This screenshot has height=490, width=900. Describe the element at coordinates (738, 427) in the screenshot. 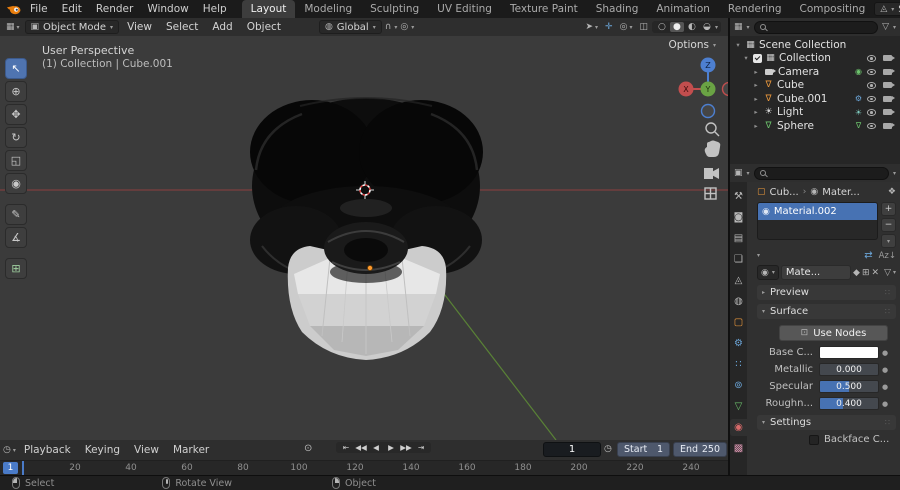

I see `material-properties-tab: ◉` at that location.